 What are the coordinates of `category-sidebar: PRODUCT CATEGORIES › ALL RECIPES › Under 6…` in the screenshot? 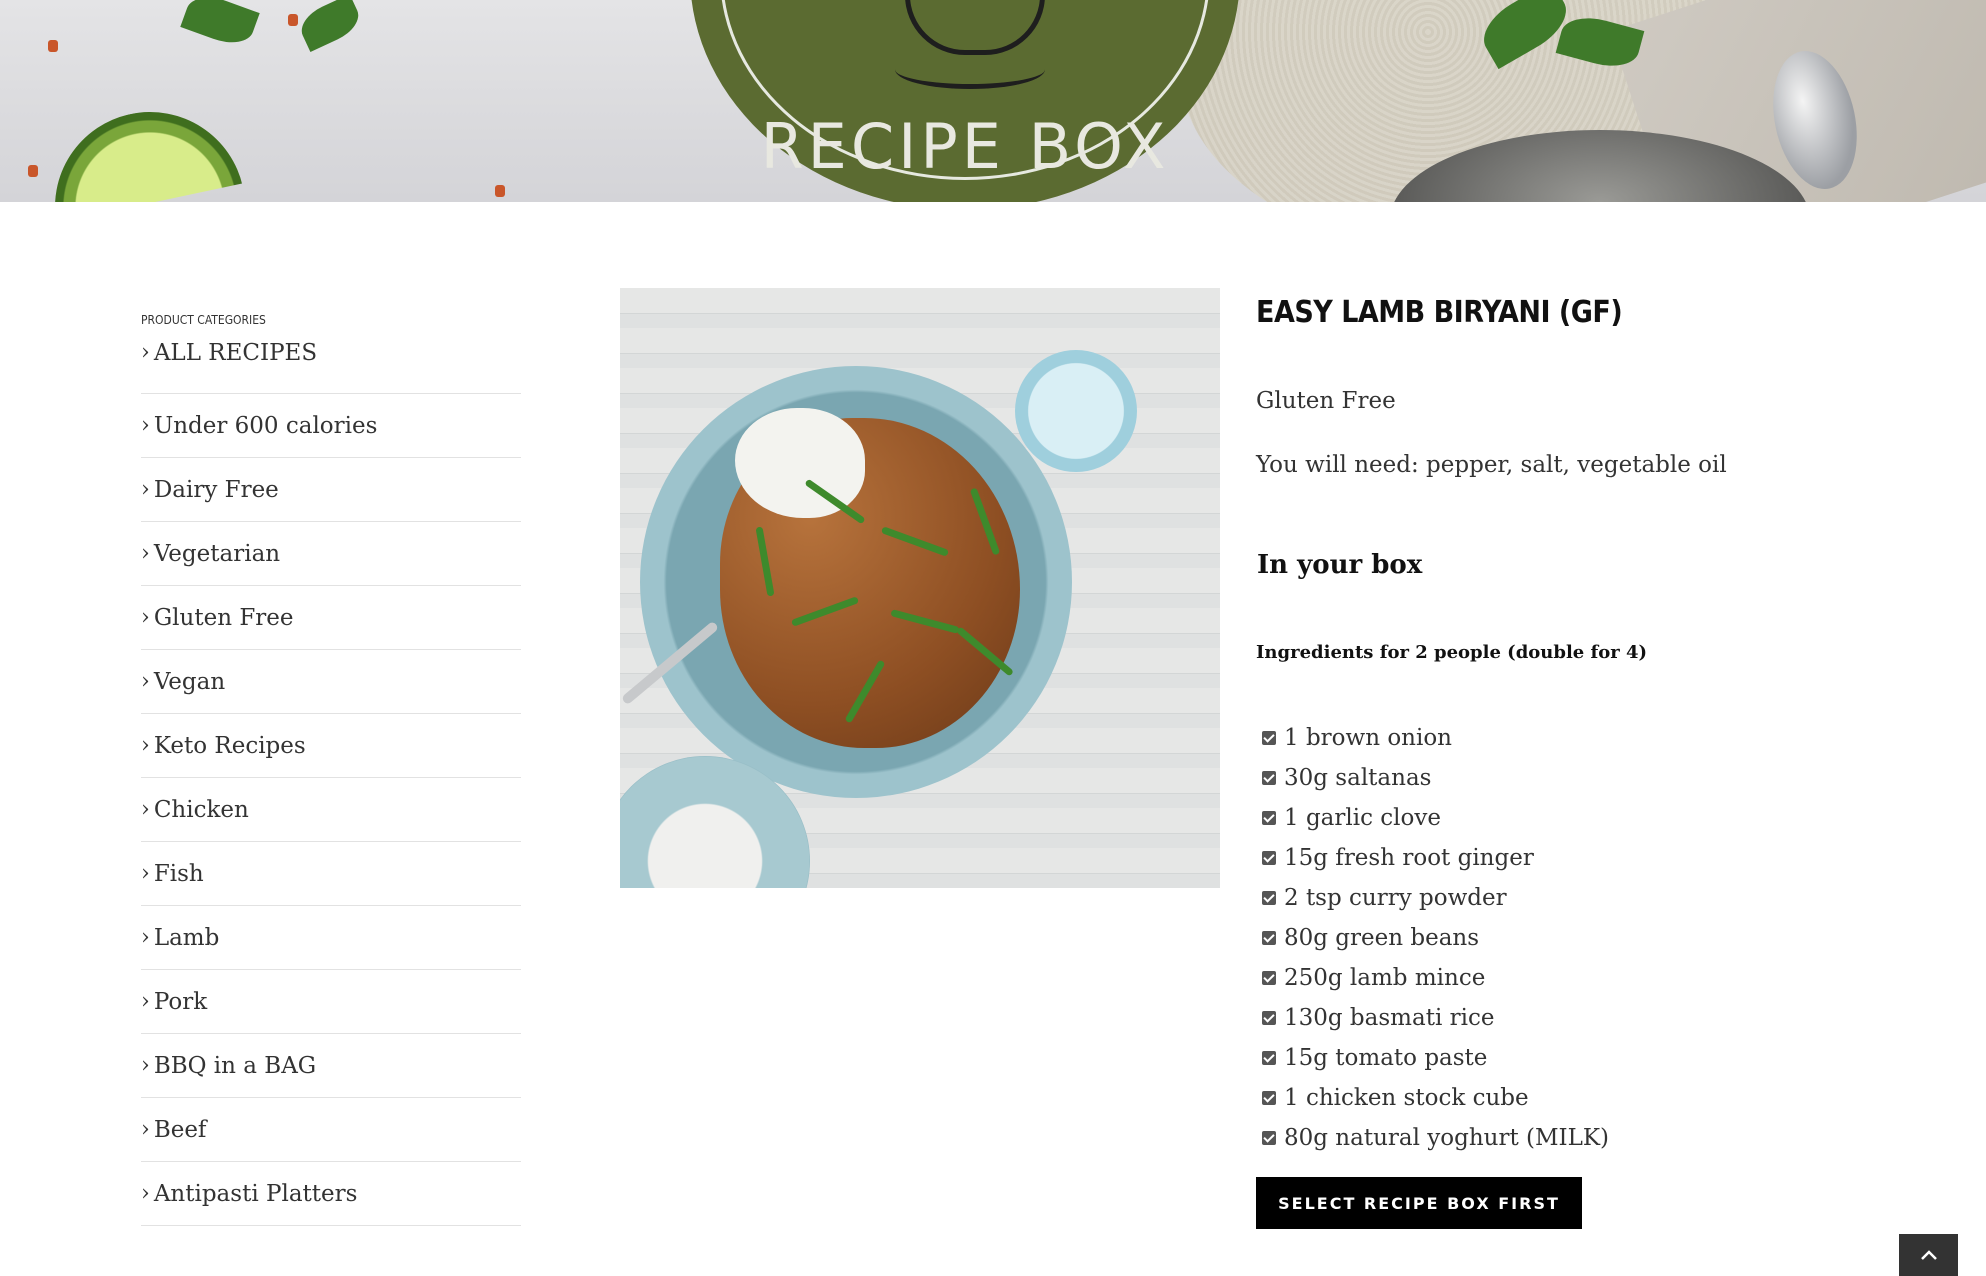 It's located at (331, 768).